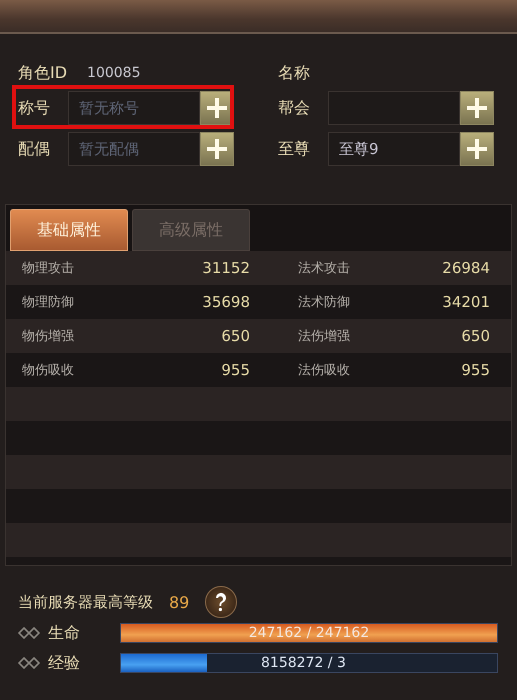 Image resolution: width=517 pixels, height=700 pixels. Describe the element at coordinates (34, 108) in the screenshot. I see `field-label: 称号` at that location.